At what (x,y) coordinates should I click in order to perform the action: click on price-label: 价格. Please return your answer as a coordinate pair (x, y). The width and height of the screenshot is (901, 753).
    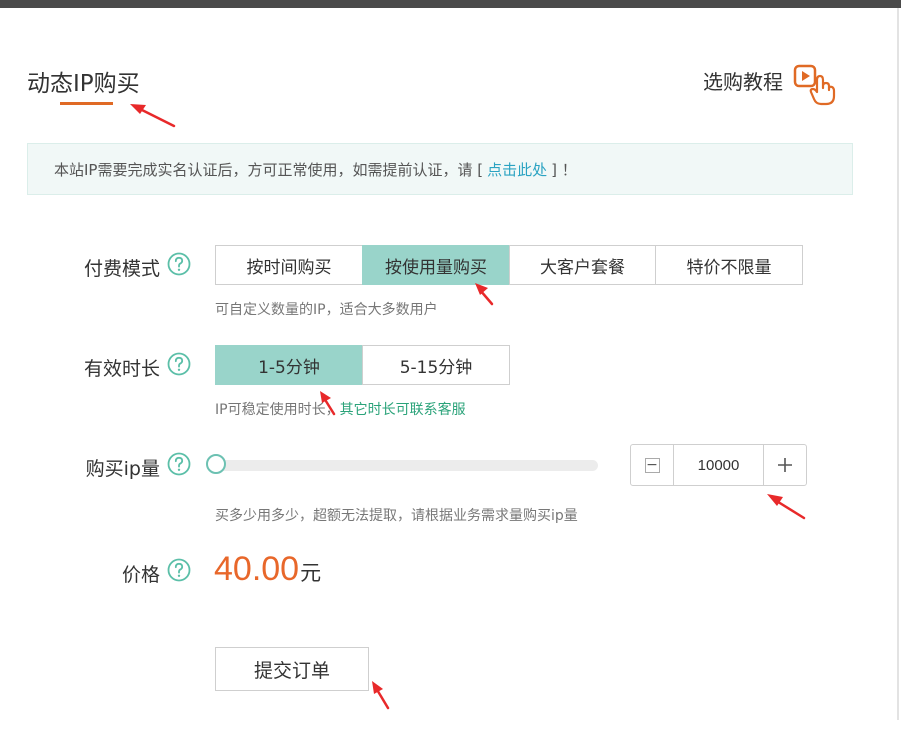
    Looking at the image, I should click on (140, 575).